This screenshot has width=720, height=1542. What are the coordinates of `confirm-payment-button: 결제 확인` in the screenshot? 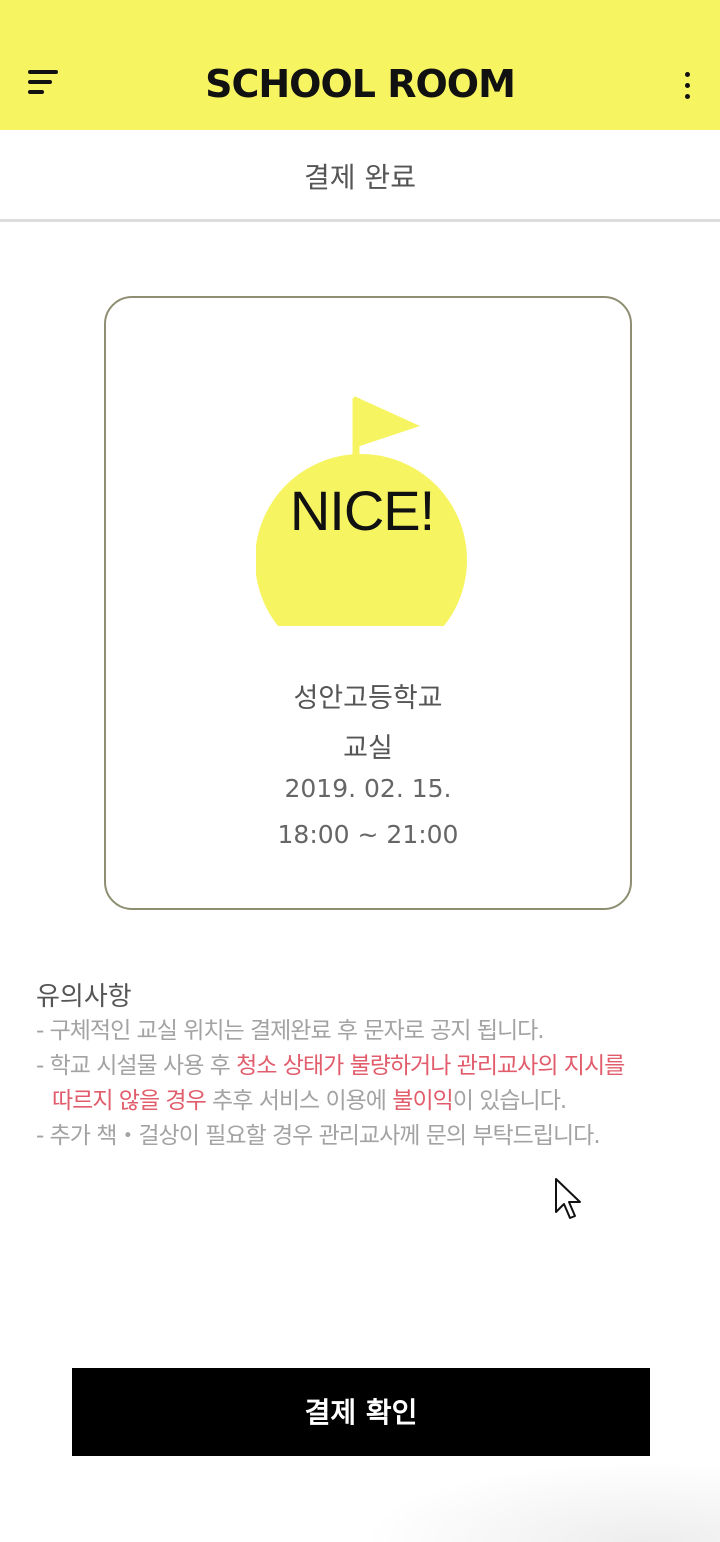 It's located at (361, 1412).